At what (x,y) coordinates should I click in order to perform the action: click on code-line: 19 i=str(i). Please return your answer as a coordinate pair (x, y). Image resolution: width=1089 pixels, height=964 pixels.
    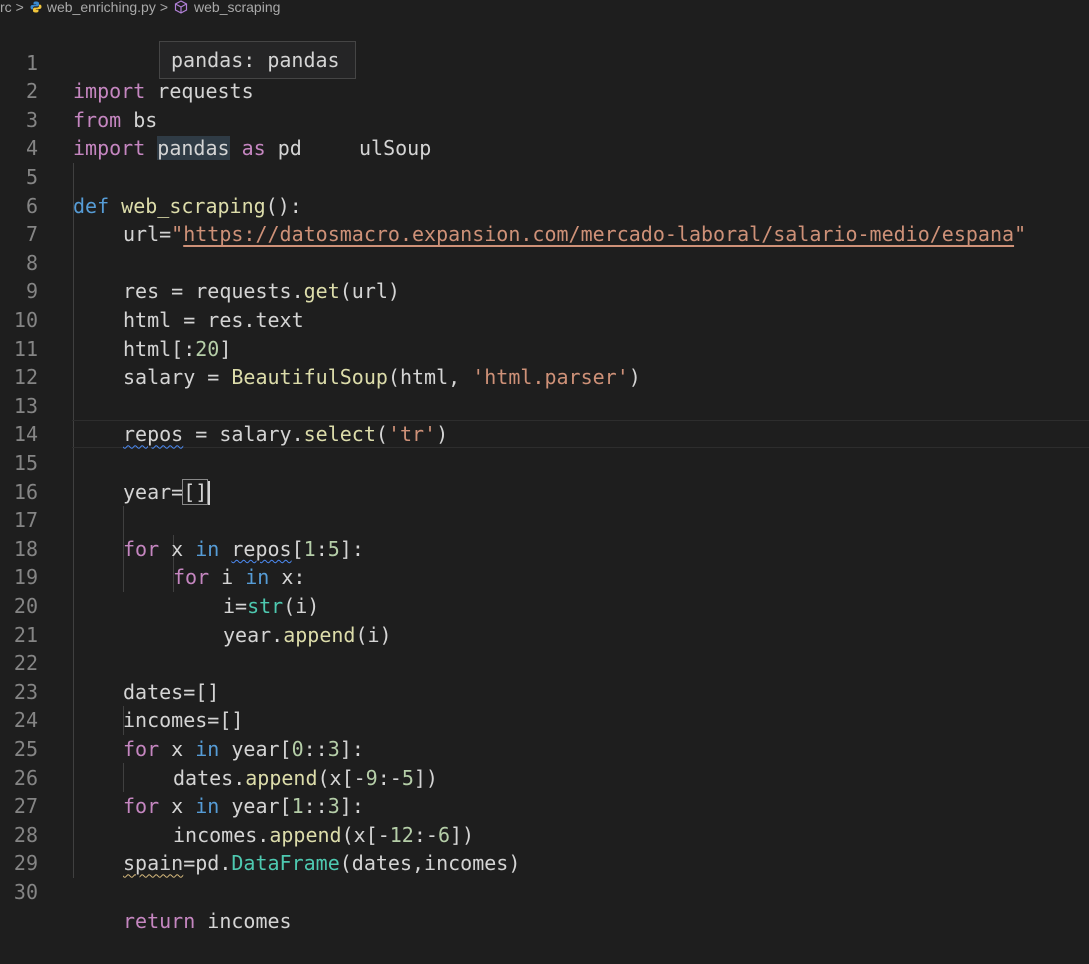
    Looking at the image, I should click on (544, 576).